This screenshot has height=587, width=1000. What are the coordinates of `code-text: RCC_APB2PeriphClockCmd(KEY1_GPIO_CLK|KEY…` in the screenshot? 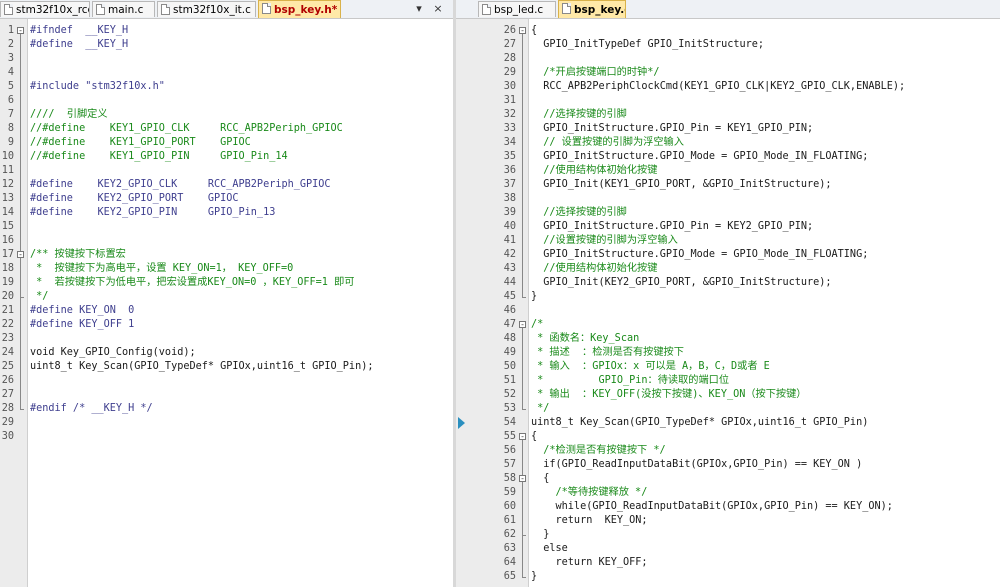 It's located at (718, 86).